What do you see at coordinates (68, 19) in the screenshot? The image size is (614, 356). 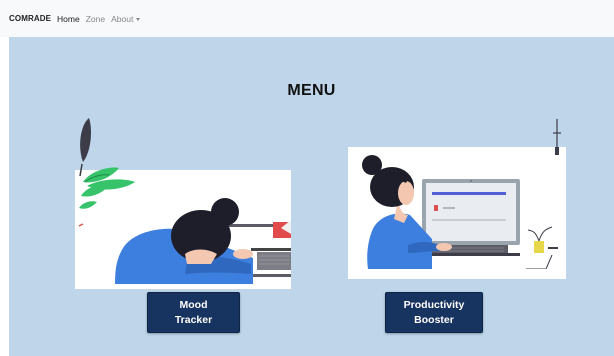 I see `nav-home-link: Home` at bounding box center [68, 19].